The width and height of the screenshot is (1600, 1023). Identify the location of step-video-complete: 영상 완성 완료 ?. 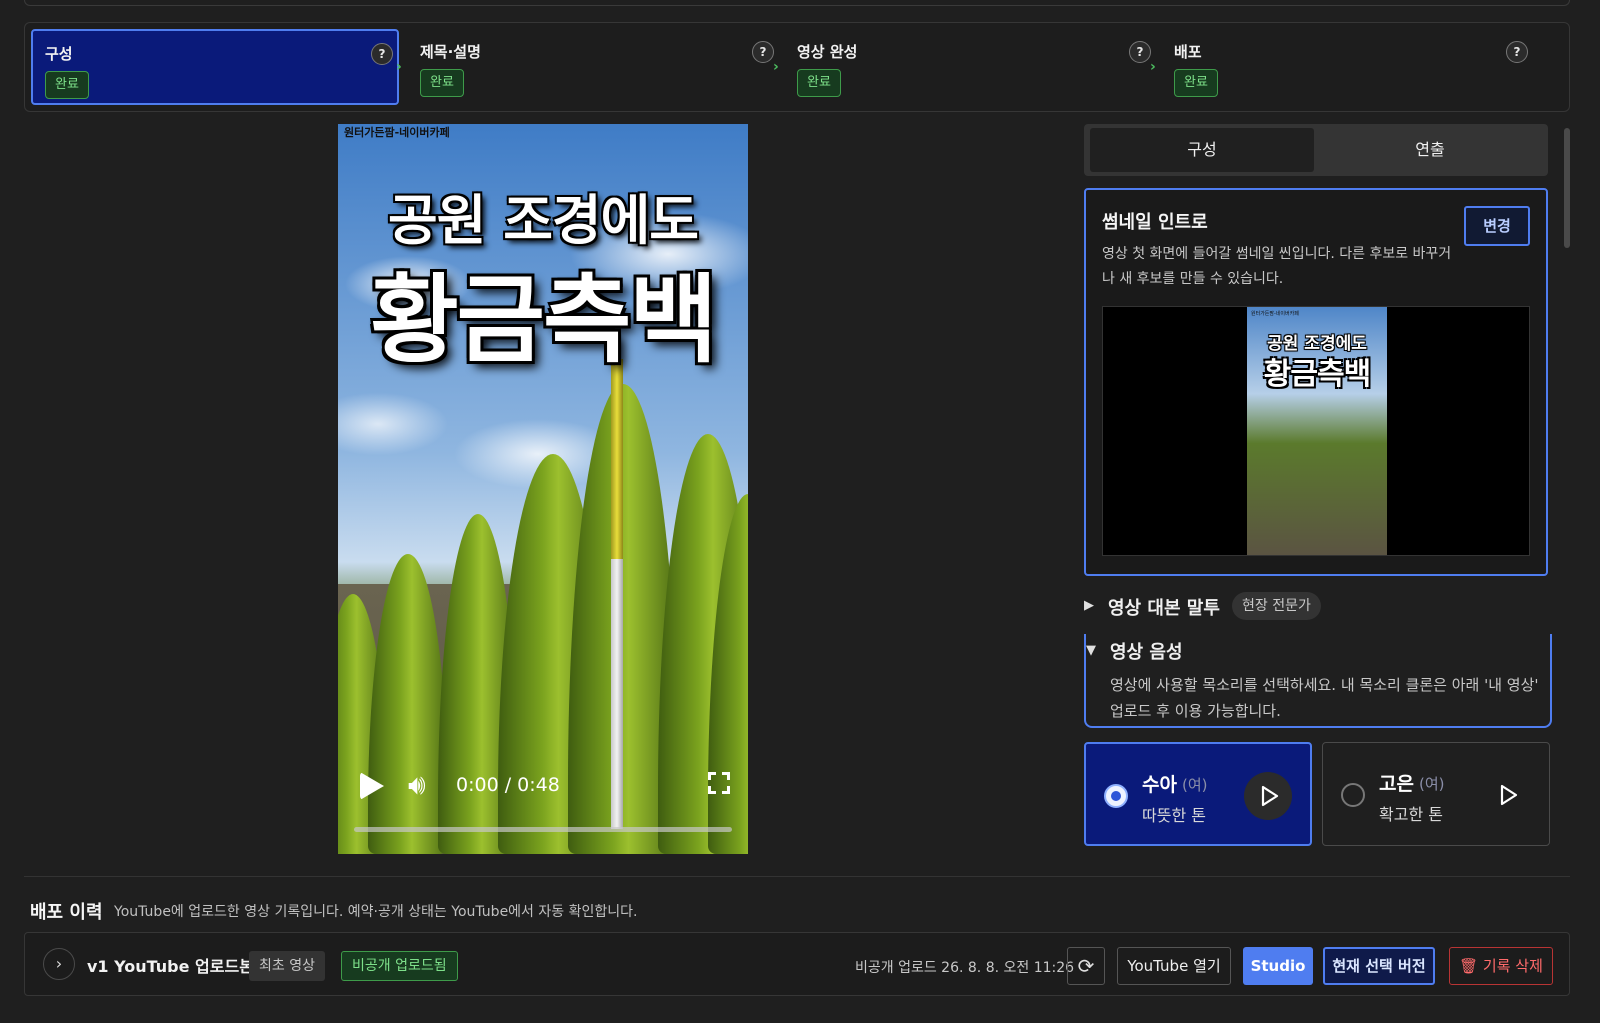
(969, 67).